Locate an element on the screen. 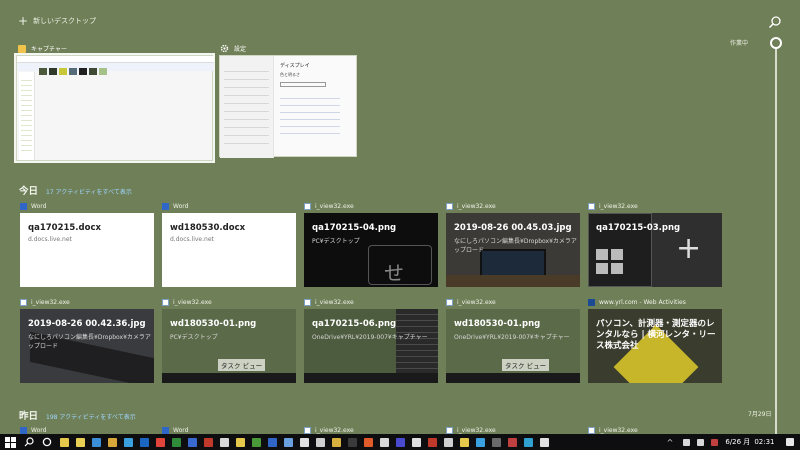 This screenshot has height=450, width=800. window-thumbnail-settings: ディスプレイ 色と明るさ is located at coordinates (288, 106).